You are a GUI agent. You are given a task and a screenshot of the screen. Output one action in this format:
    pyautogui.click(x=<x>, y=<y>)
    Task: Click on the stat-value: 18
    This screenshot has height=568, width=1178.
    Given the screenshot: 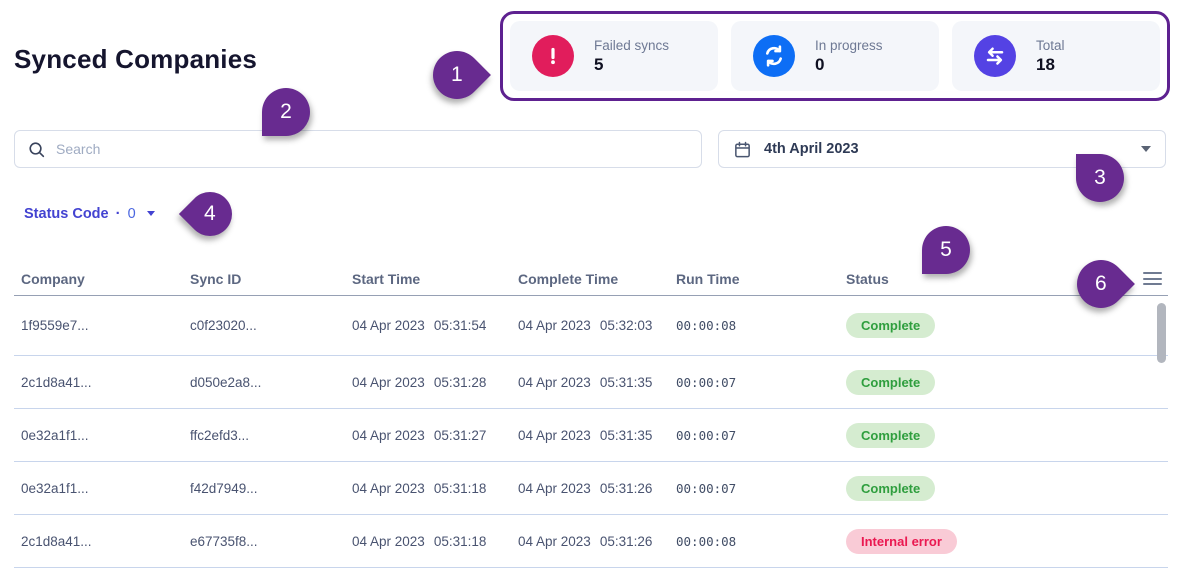 What is the action you would take?
    pyautogui.click(x=1045, y=64)
    